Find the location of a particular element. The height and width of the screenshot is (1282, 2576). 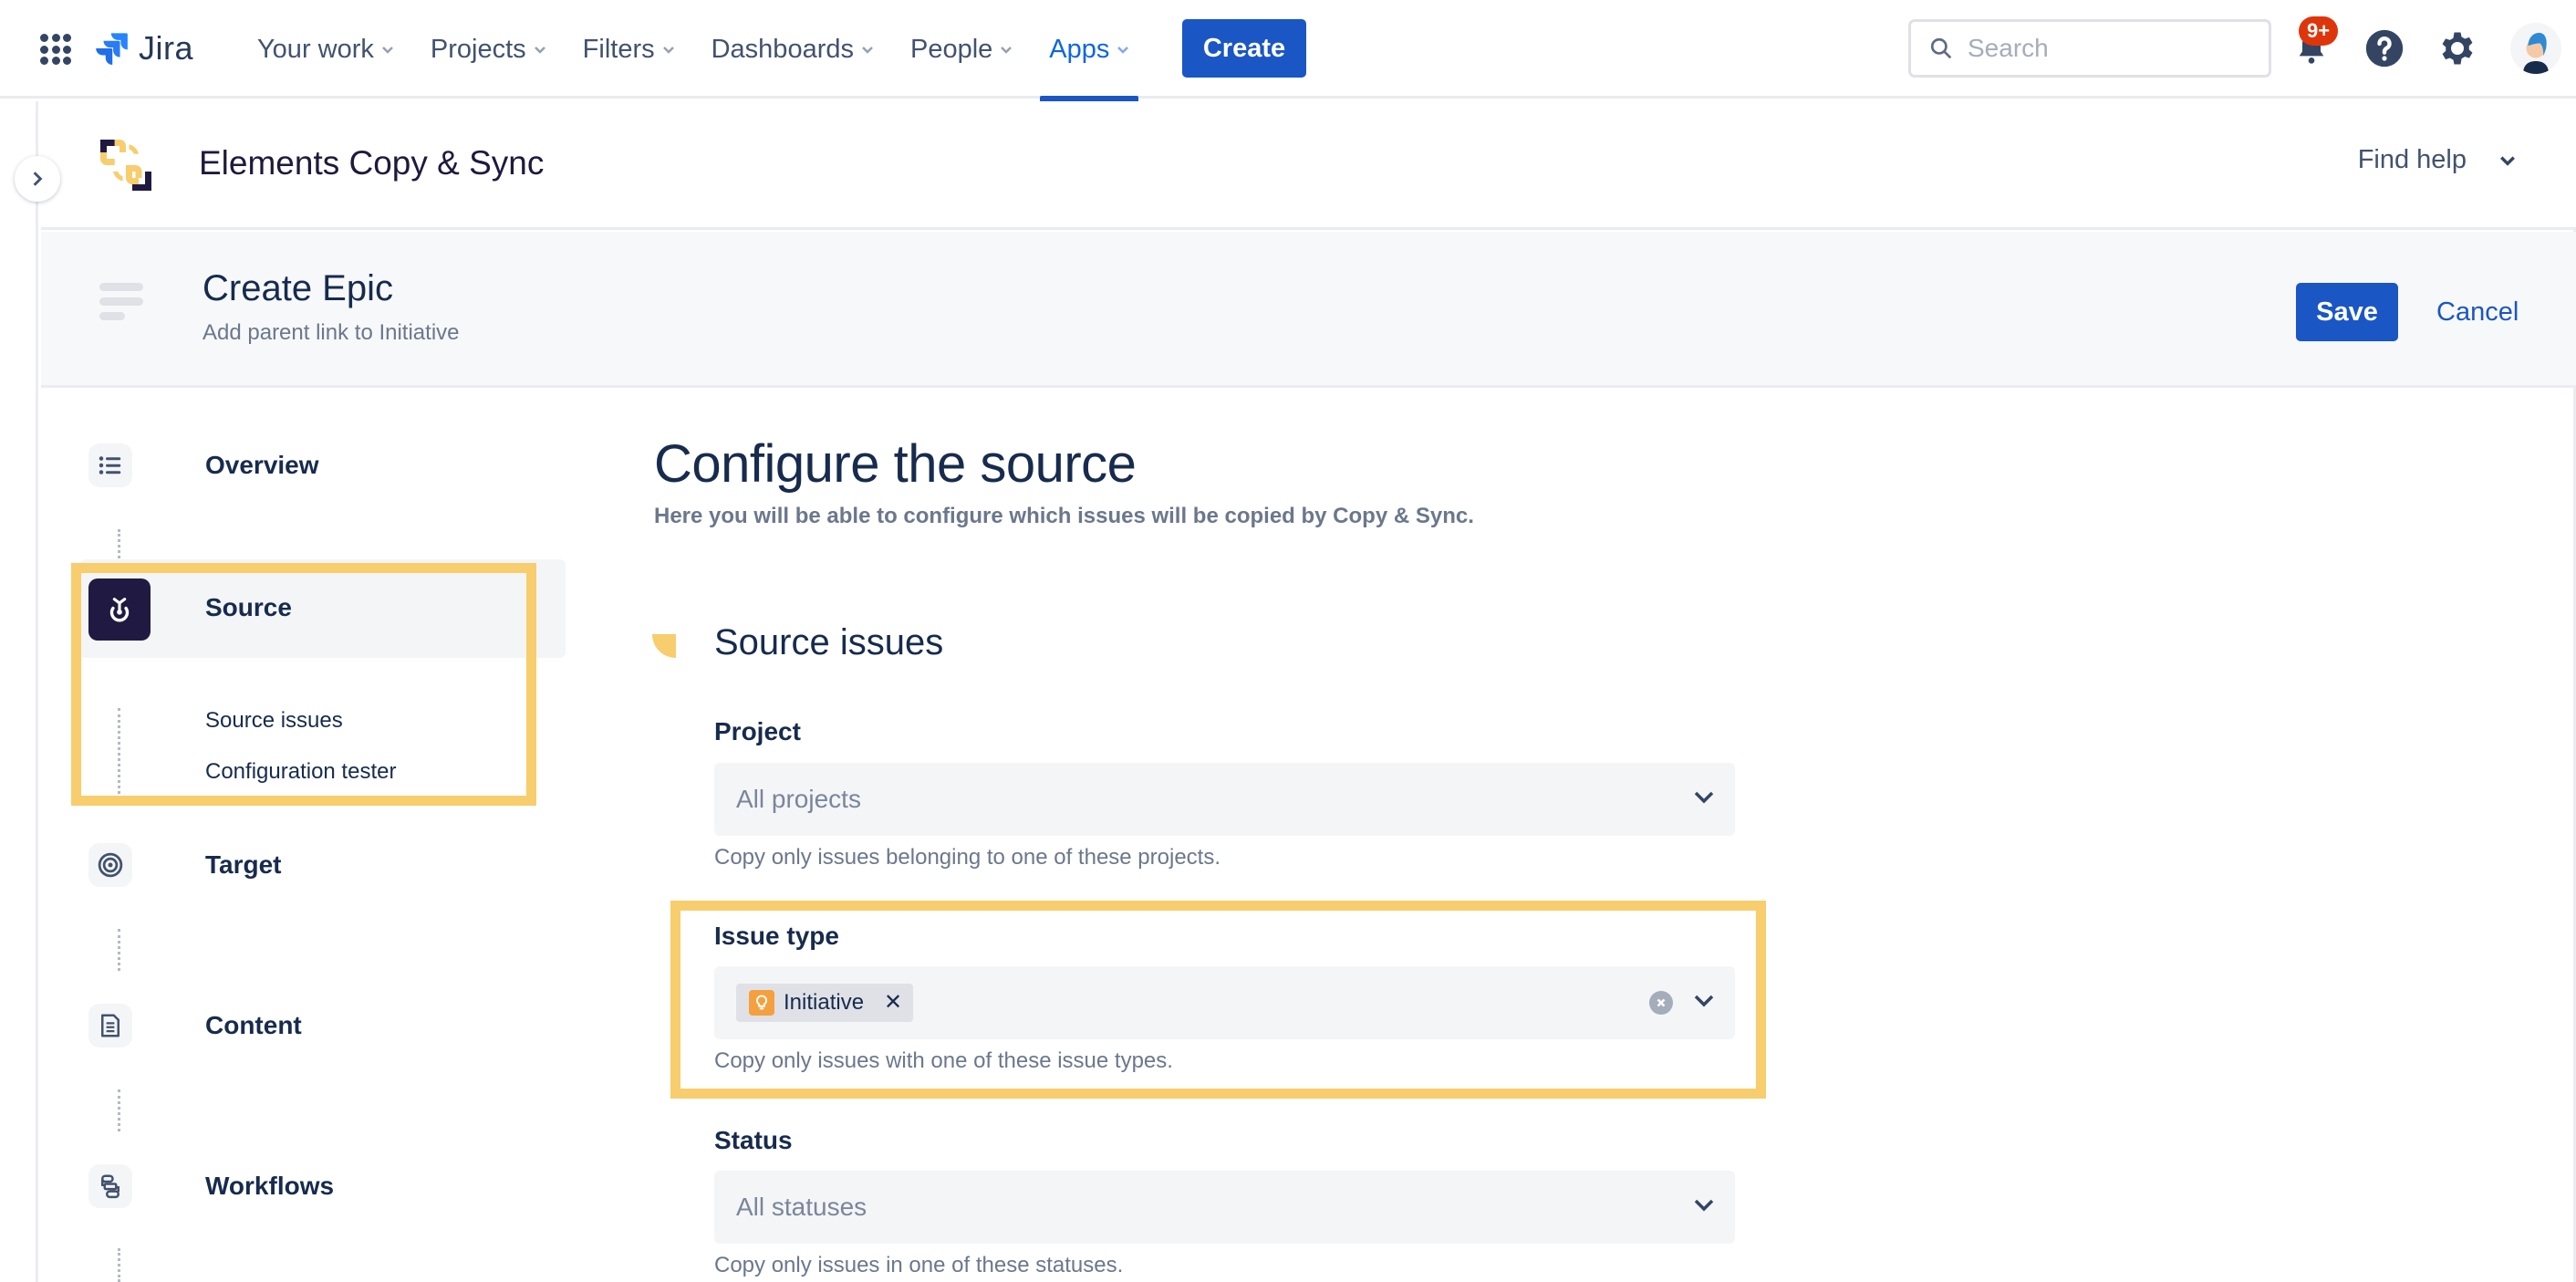

project-placeholder: All projects is located at coordinates (798, 799).